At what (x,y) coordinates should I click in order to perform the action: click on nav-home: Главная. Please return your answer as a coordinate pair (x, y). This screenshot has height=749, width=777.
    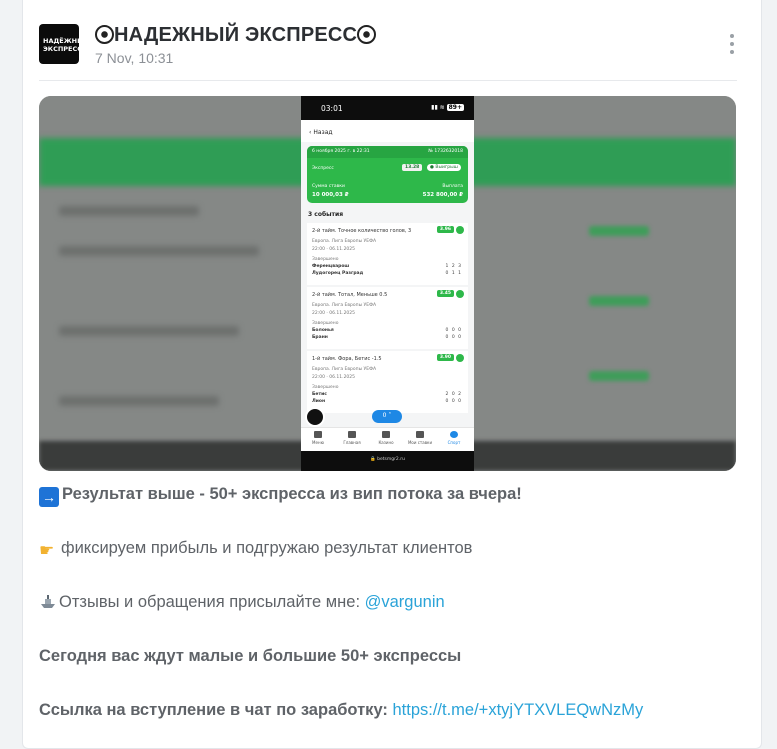
    Looking at the image, I should click on (352, 438).